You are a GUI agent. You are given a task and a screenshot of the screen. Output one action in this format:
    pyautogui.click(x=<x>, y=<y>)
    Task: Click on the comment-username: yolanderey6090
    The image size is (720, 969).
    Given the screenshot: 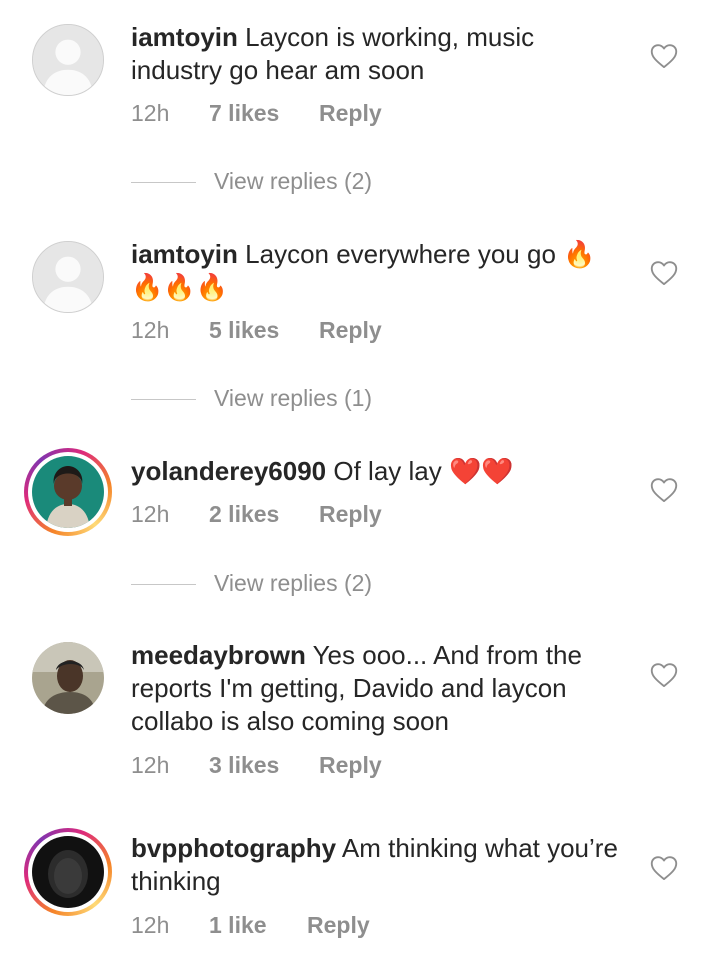 What is the action you would take?
    pyautogui.click(x=228, y=471)
    